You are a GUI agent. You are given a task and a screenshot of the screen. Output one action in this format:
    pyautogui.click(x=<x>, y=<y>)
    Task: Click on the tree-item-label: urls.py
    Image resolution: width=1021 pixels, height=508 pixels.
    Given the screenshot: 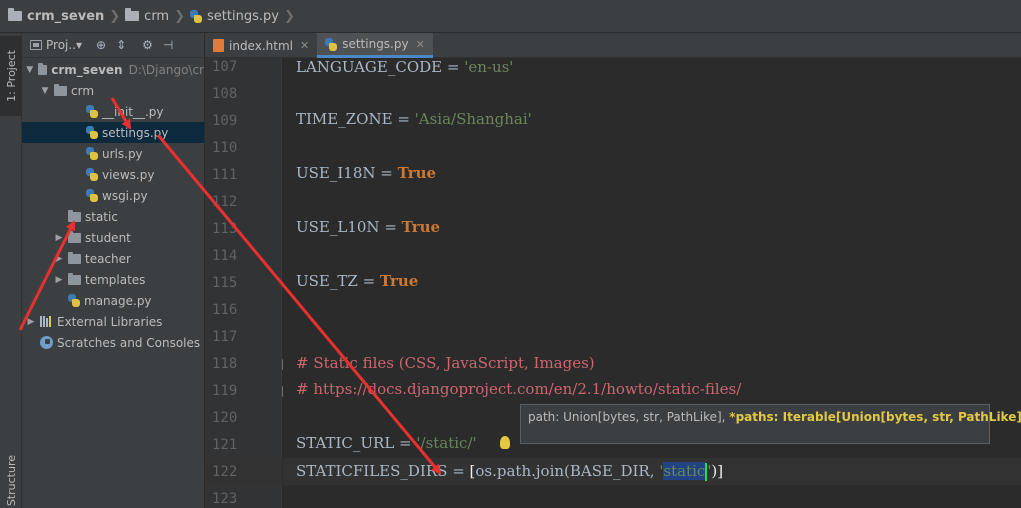 What is the action you would take?
    pyautogui.click(x=122, y=153)
    